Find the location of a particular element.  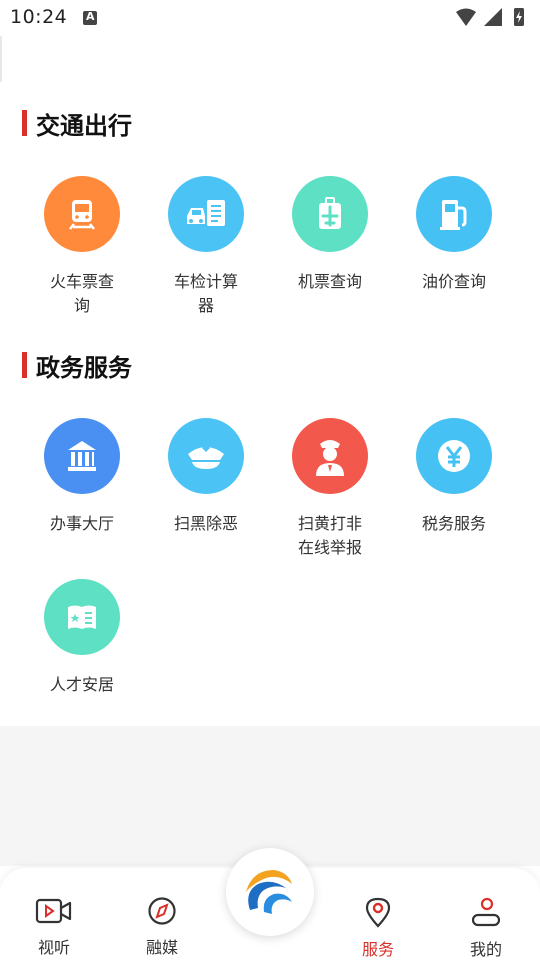

status-time: 10:24 is located at coordinates (39, 17).